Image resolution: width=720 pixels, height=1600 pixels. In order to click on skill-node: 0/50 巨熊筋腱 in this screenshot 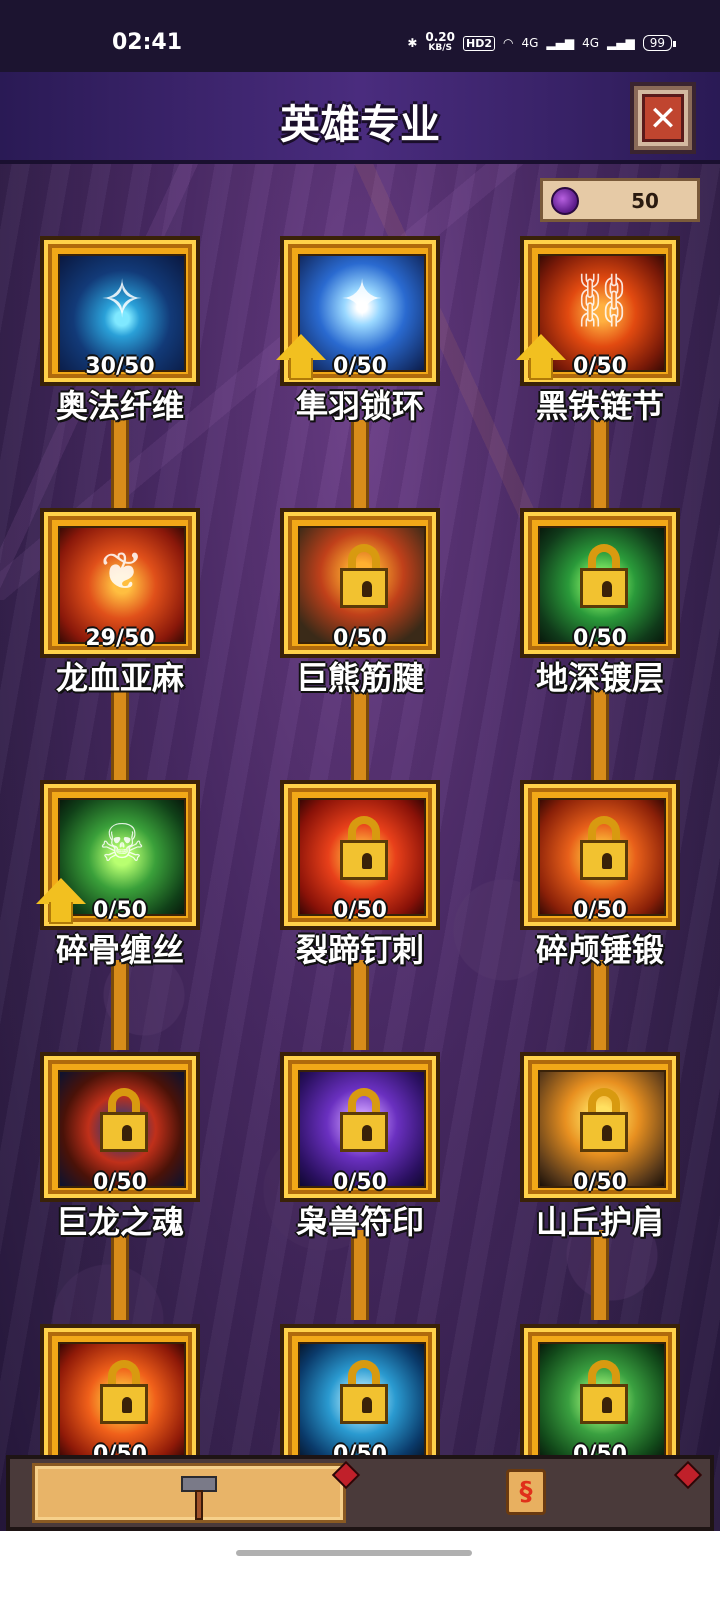, I will do `click(360, 602)`.